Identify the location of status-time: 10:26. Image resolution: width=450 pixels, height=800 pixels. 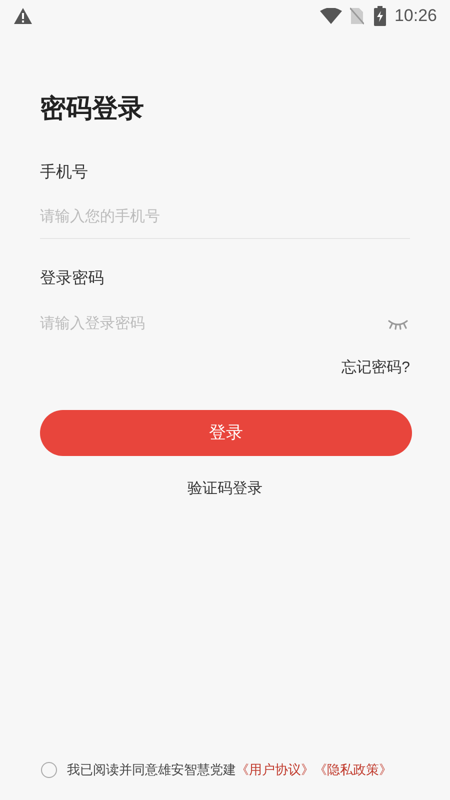
(415, 16).